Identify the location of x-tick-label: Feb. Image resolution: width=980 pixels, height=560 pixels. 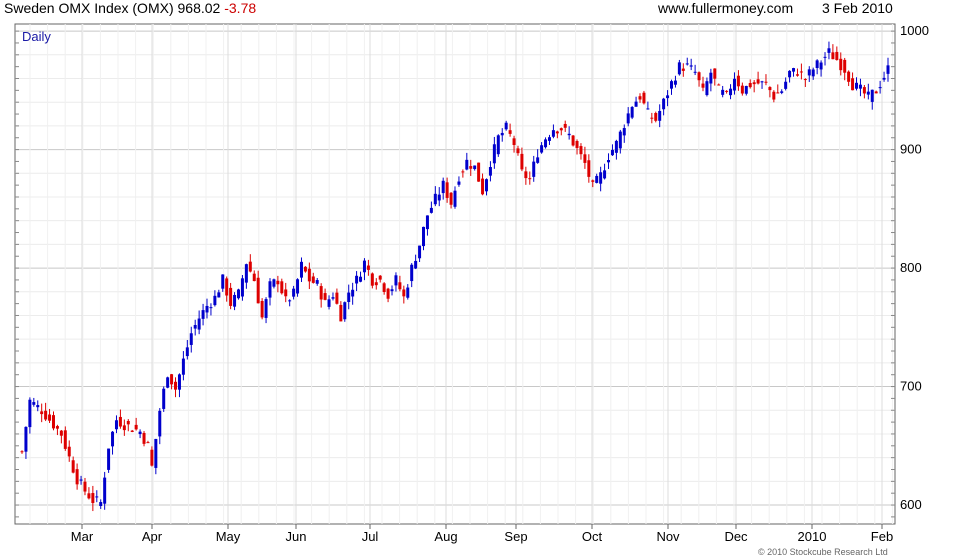
(882, 536).